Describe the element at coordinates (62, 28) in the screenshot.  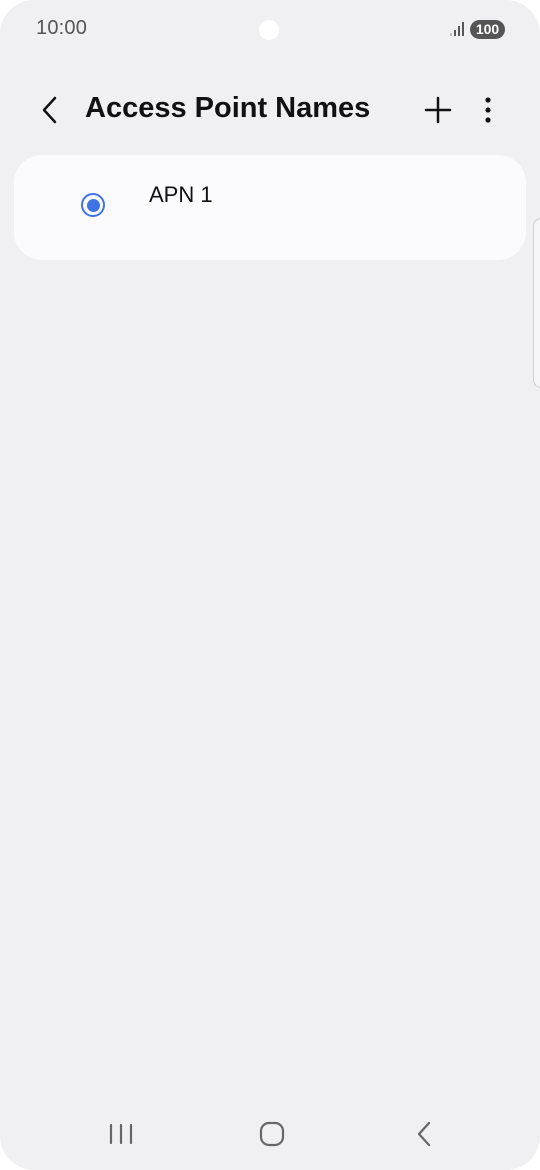
I see `status-time: 10:00` at that location.